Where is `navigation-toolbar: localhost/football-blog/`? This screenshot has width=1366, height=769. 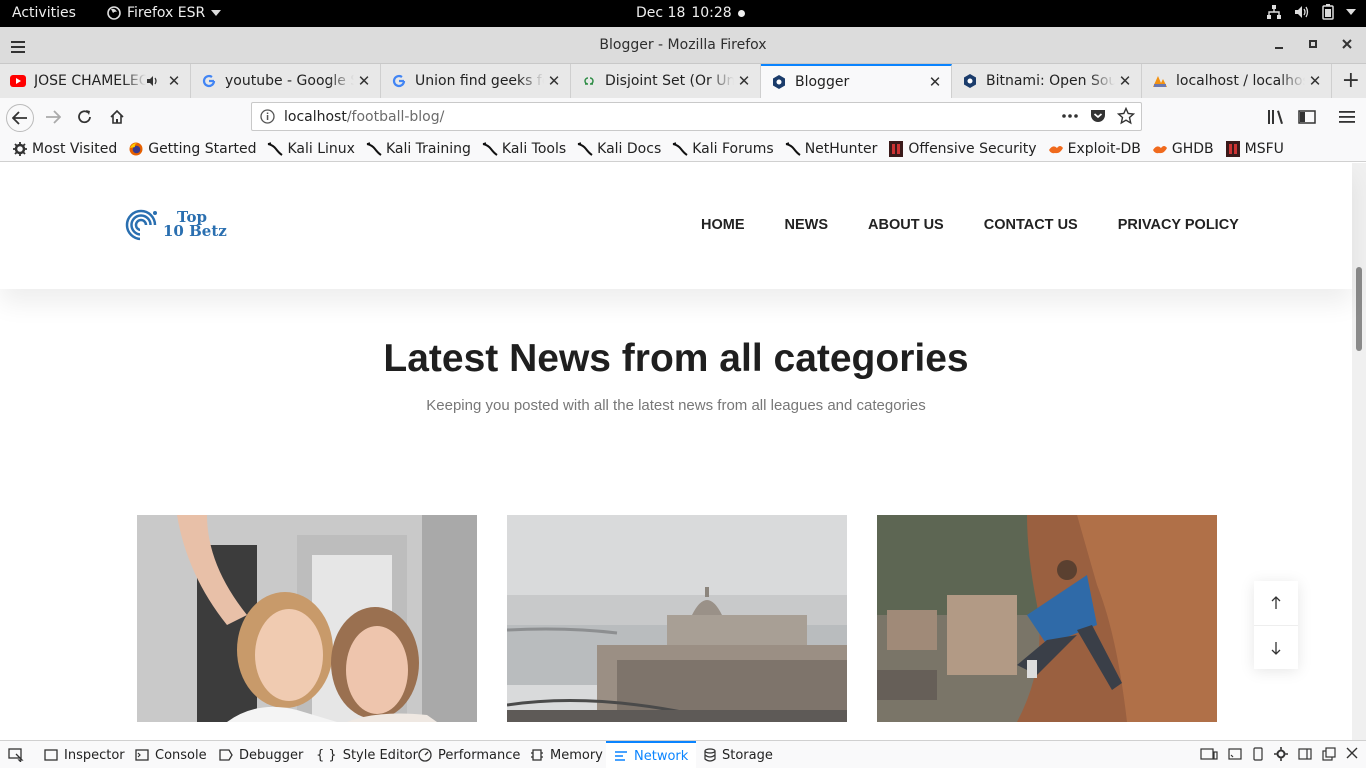 navigation-toolbar: localhost/football-blog/ is located at coordinates (683, 117).